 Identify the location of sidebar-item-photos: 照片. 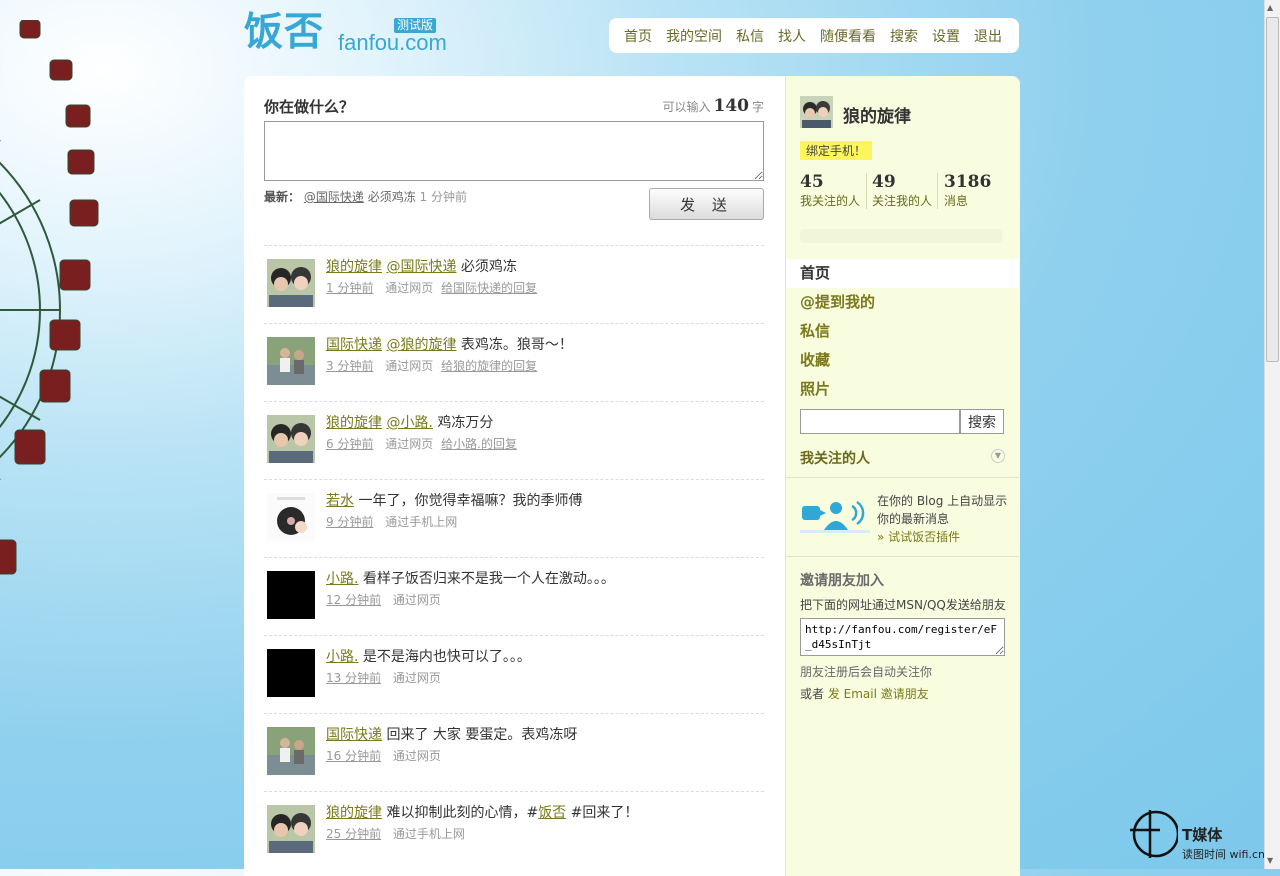
(902, 389).